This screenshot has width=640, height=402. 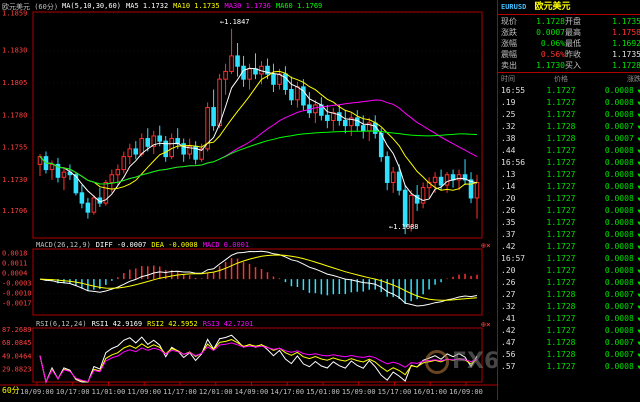 I want to click on price-tick-label: 1.1805, so click(x=14, y=83).